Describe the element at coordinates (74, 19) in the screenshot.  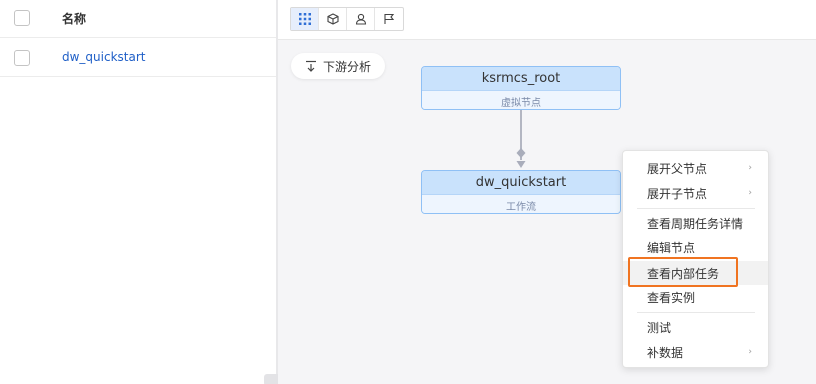
I see `column-header-name: 名称` at that location.